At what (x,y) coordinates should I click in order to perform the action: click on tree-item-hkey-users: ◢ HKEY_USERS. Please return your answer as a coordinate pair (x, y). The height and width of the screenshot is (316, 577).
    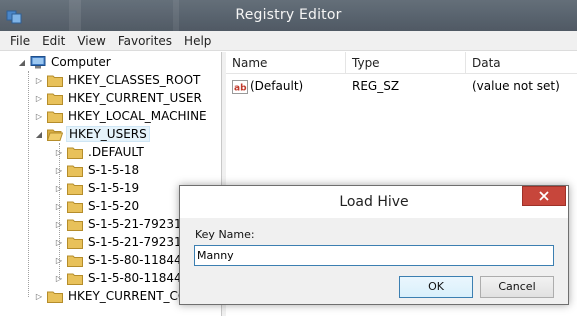
    Looking at the image, I should click on (91, 134).